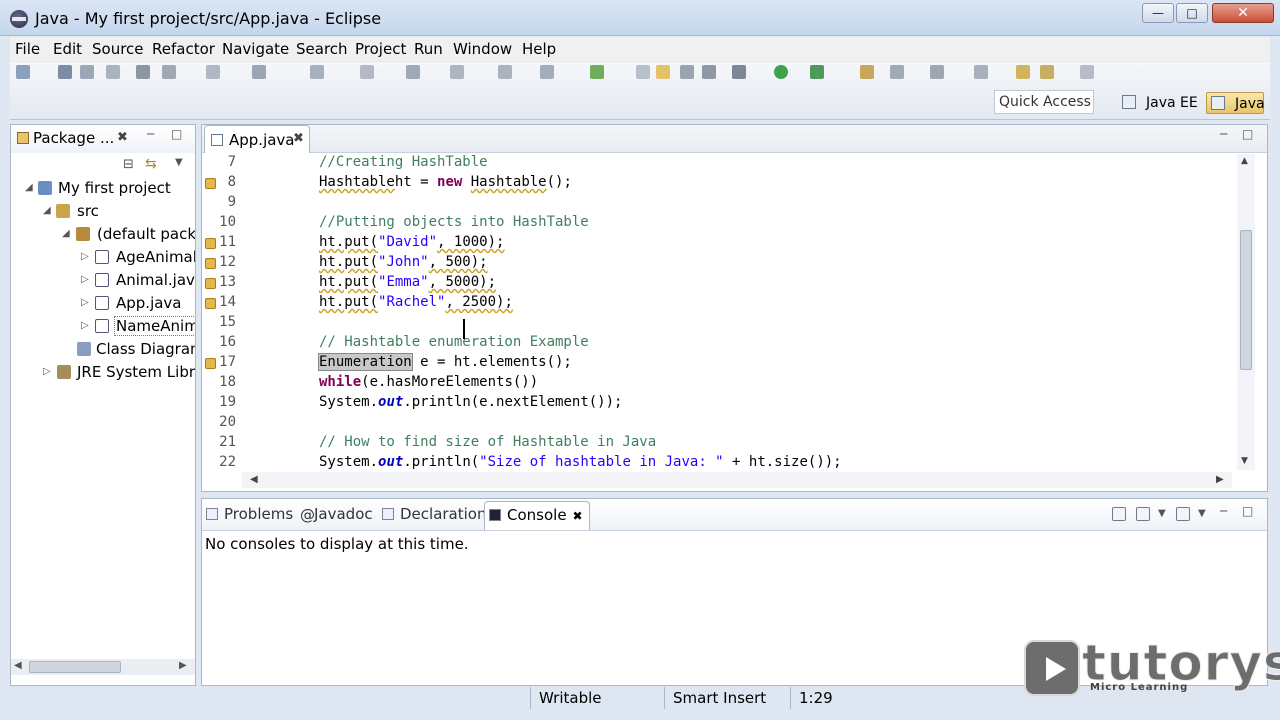  I want to click on menu-refactor: Refactor, so click(183, 49).